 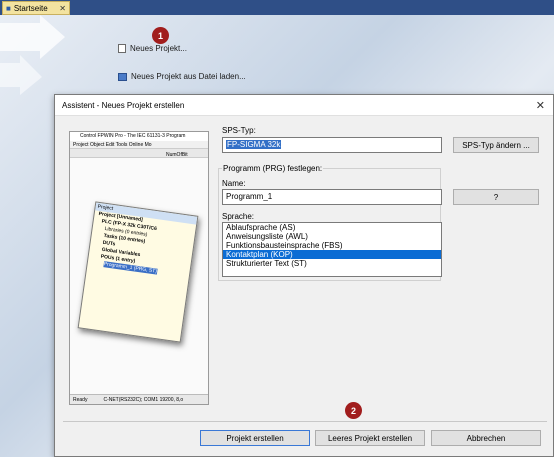 What do you see at coordinates (177, 155) in the screenshot?
I see `preview-toolbar-text: NumOfBit` at bounding box center [177, 155].